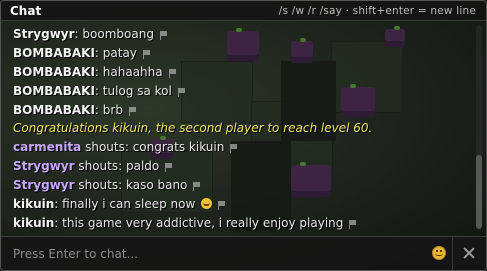 This screenshot has height=271, width=487. I want to click on message-text: : tulog sa kol, so click(133, 90).